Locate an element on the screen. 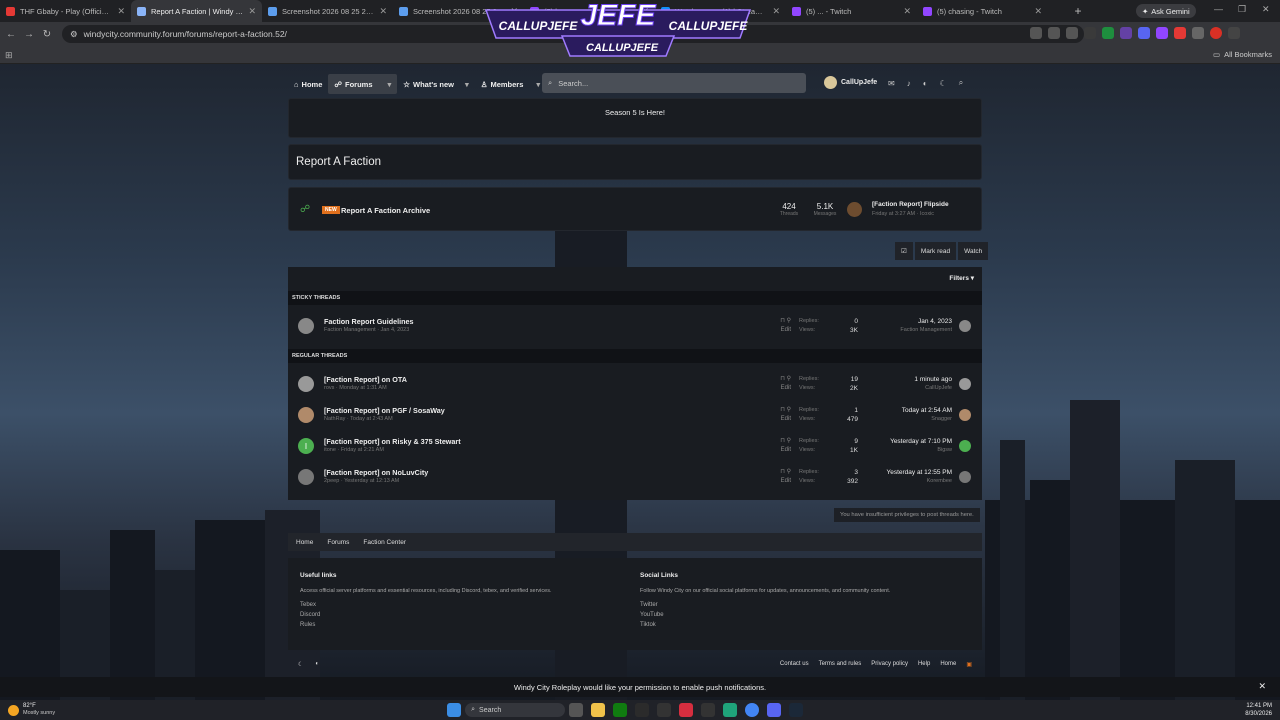 The height and width of the screenshot is (720, 1280). extensions-puzzle-icon is located at coordinates (1198, 33).